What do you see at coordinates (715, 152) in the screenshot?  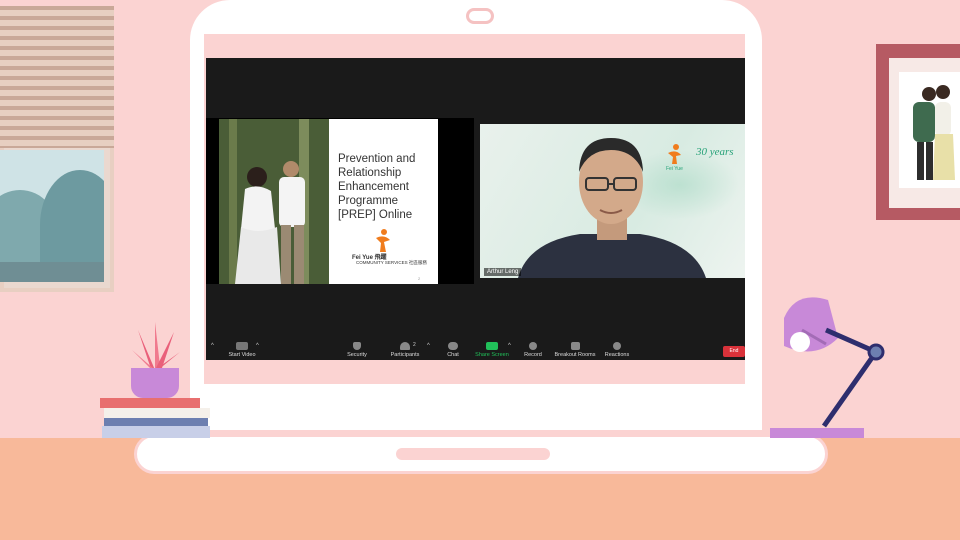 I see `anniversary-badge: 30 years` at bounding box center [715, 152].